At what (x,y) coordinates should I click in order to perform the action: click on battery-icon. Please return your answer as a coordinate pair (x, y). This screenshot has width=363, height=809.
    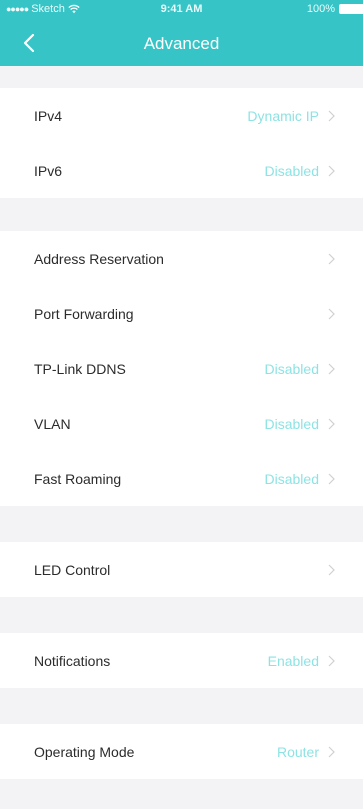
    Looking at the image, I should click on (351, 9).